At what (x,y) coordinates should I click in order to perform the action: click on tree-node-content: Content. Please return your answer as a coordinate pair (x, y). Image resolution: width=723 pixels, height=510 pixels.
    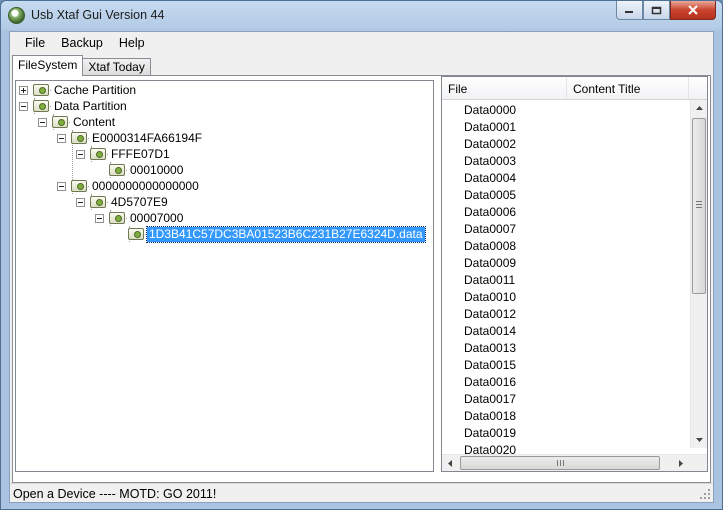
    Looking at the image, I should click on (84, 122).